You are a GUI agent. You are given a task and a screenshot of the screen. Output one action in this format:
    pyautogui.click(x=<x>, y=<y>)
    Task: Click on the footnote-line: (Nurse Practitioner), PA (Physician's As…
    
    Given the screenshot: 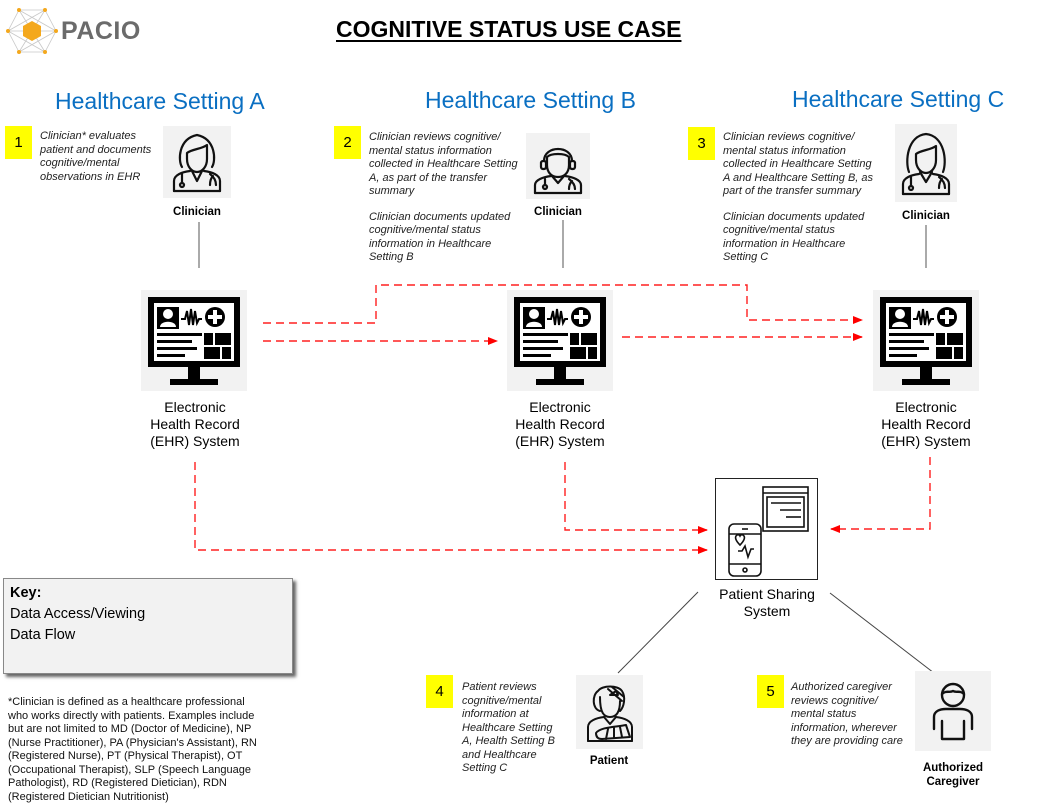 What is the action you would take?
    pyautogui.click(x=132, y=742)
    